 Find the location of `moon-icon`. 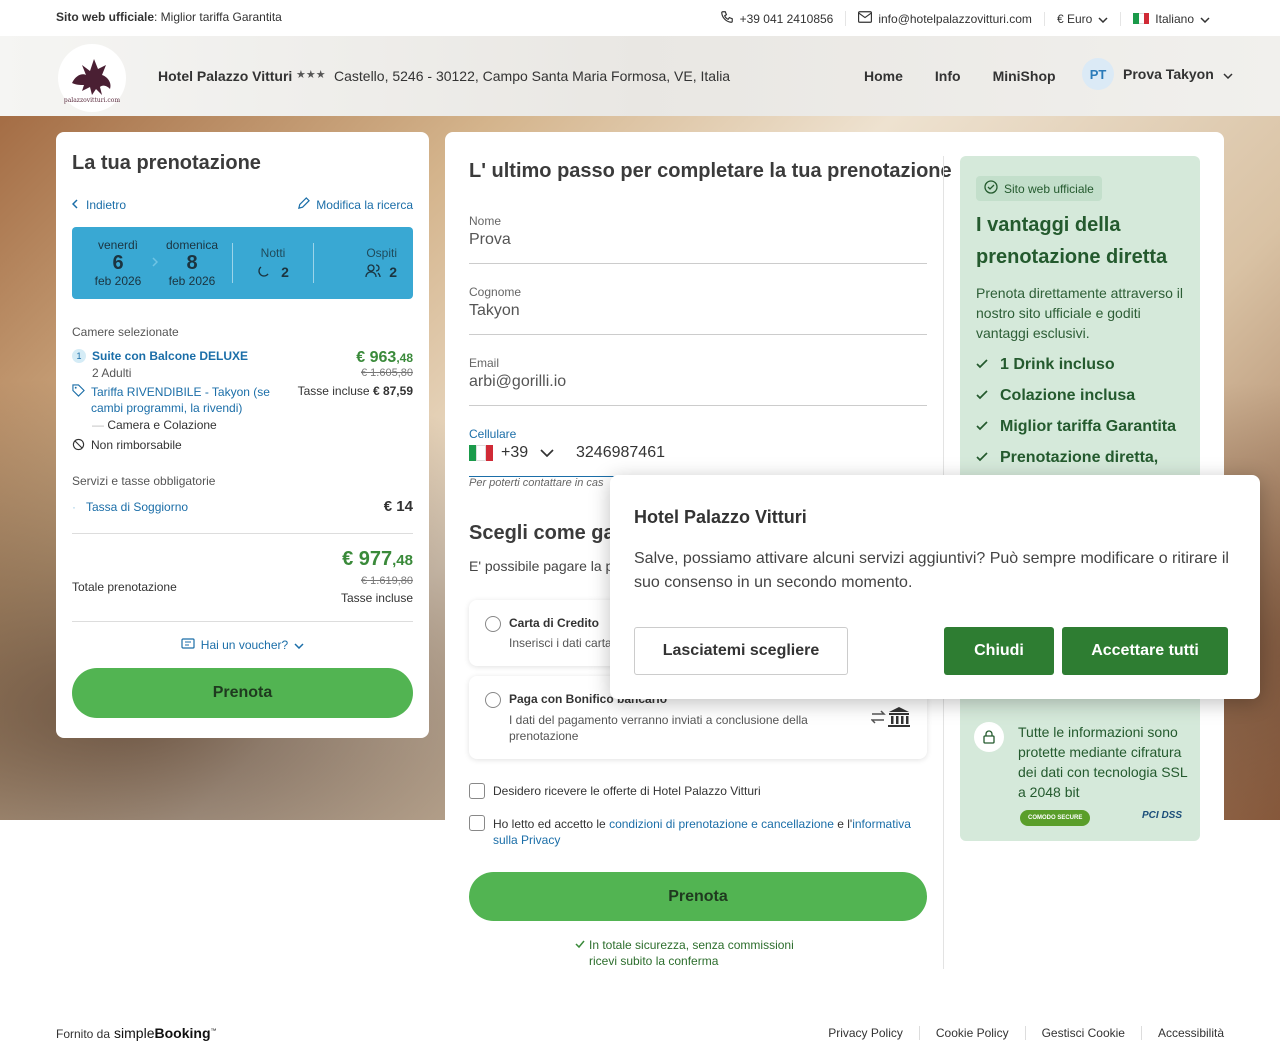

moon-icon is located at coordinates (264, 272).